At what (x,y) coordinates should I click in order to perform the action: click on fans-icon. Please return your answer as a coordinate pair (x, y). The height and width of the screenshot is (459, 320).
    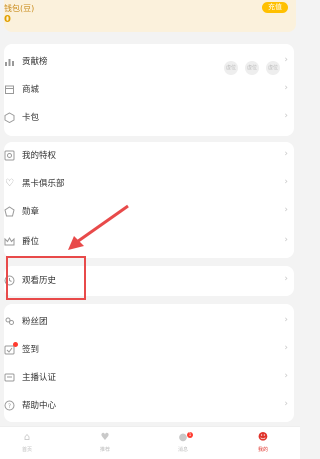
    Looking at the image, I should click on (9, 321).